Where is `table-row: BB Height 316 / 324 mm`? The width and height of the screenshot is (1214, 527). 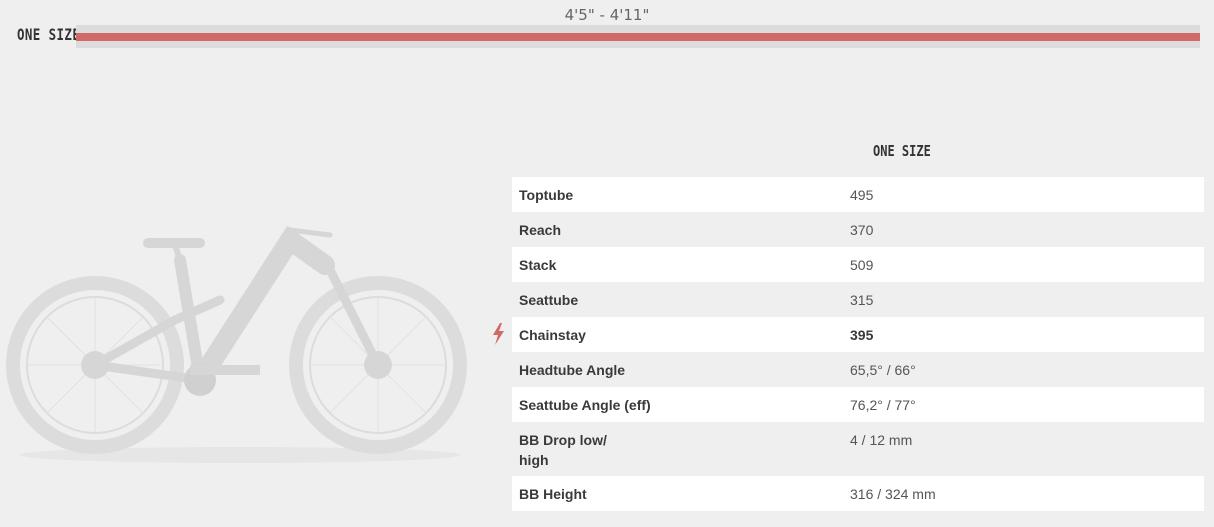
table-row: BB Height 316 / 324 mm is located at coordinates (858, 493).